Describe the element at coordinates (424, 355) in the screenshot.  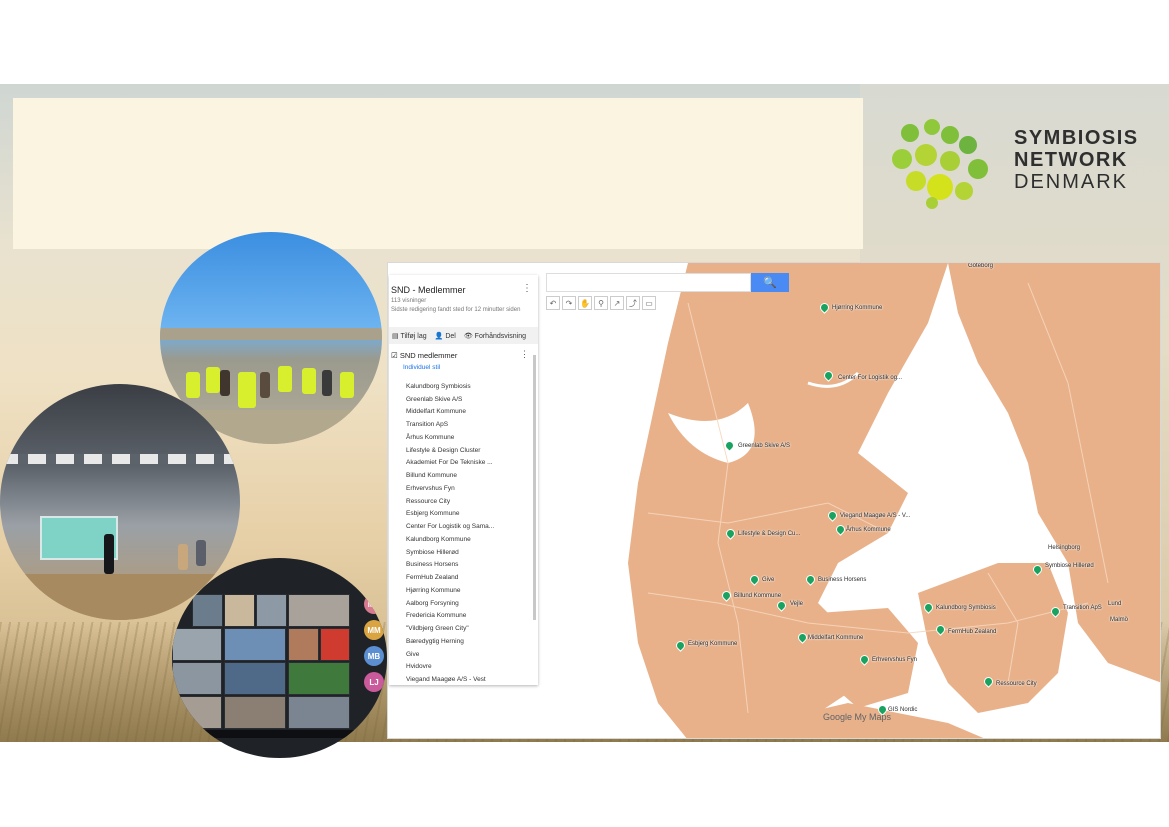
I see `layer-checkbox-row: ☑ SND medlemmer` at that location.